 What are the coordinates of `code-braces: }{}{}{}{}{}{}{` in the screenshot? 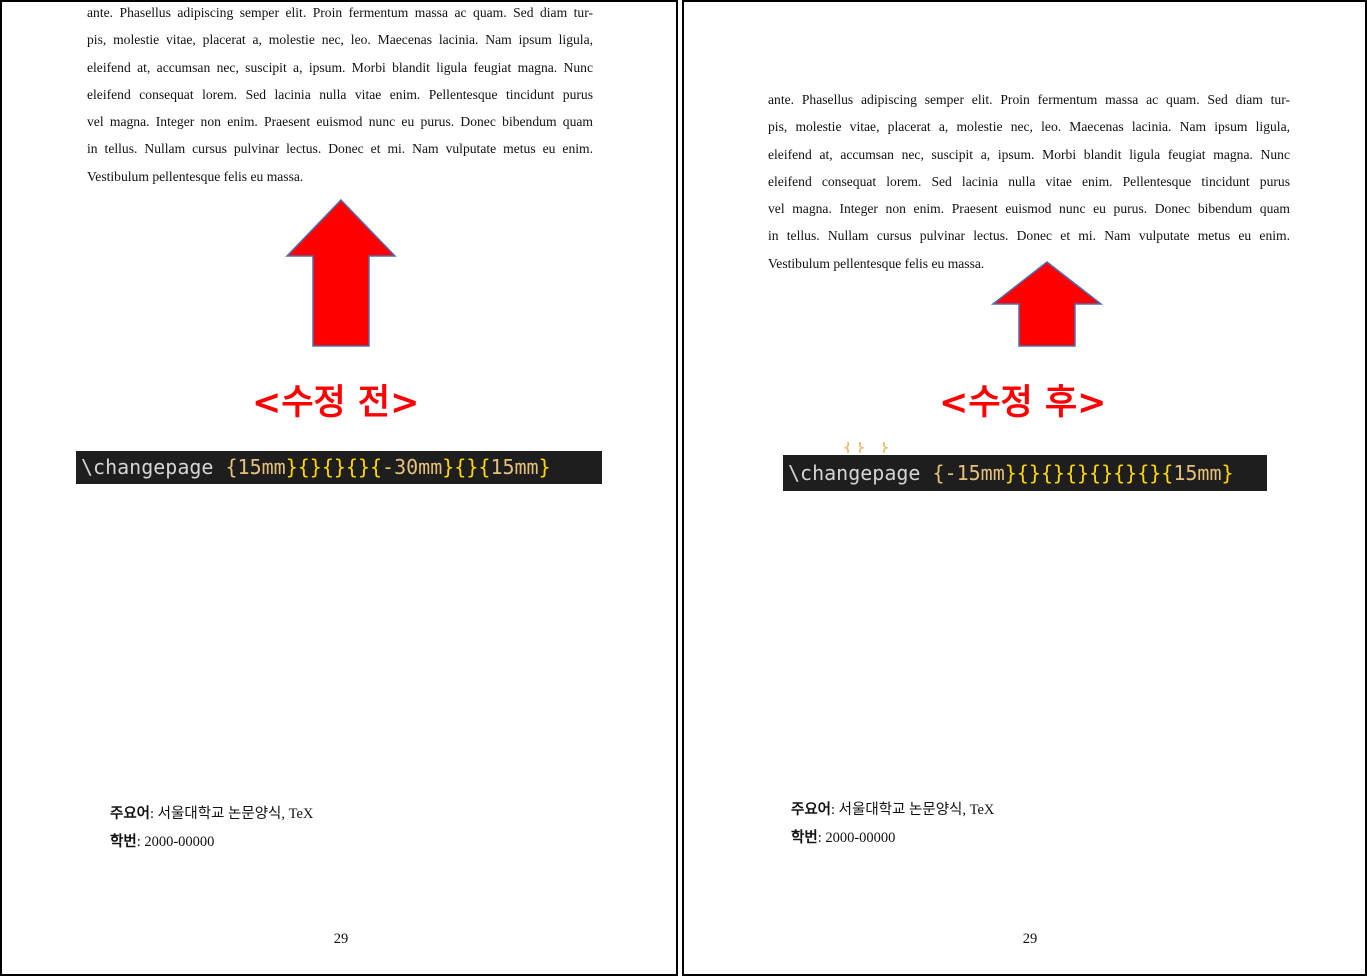 It's located at (1089, 473).